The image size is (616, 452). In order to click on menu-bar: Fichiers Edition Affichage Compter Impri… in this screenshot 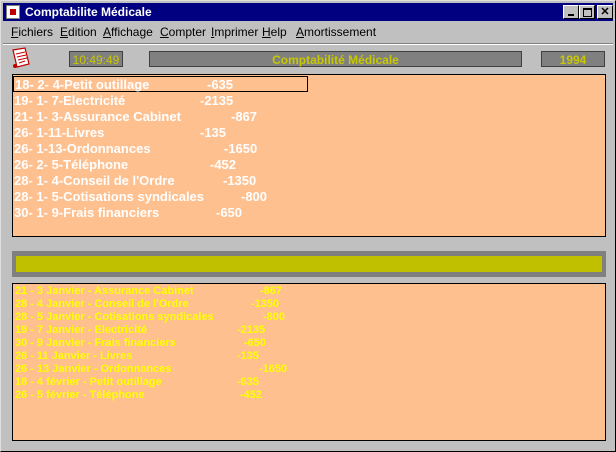, I will do `click(308, 32)`.